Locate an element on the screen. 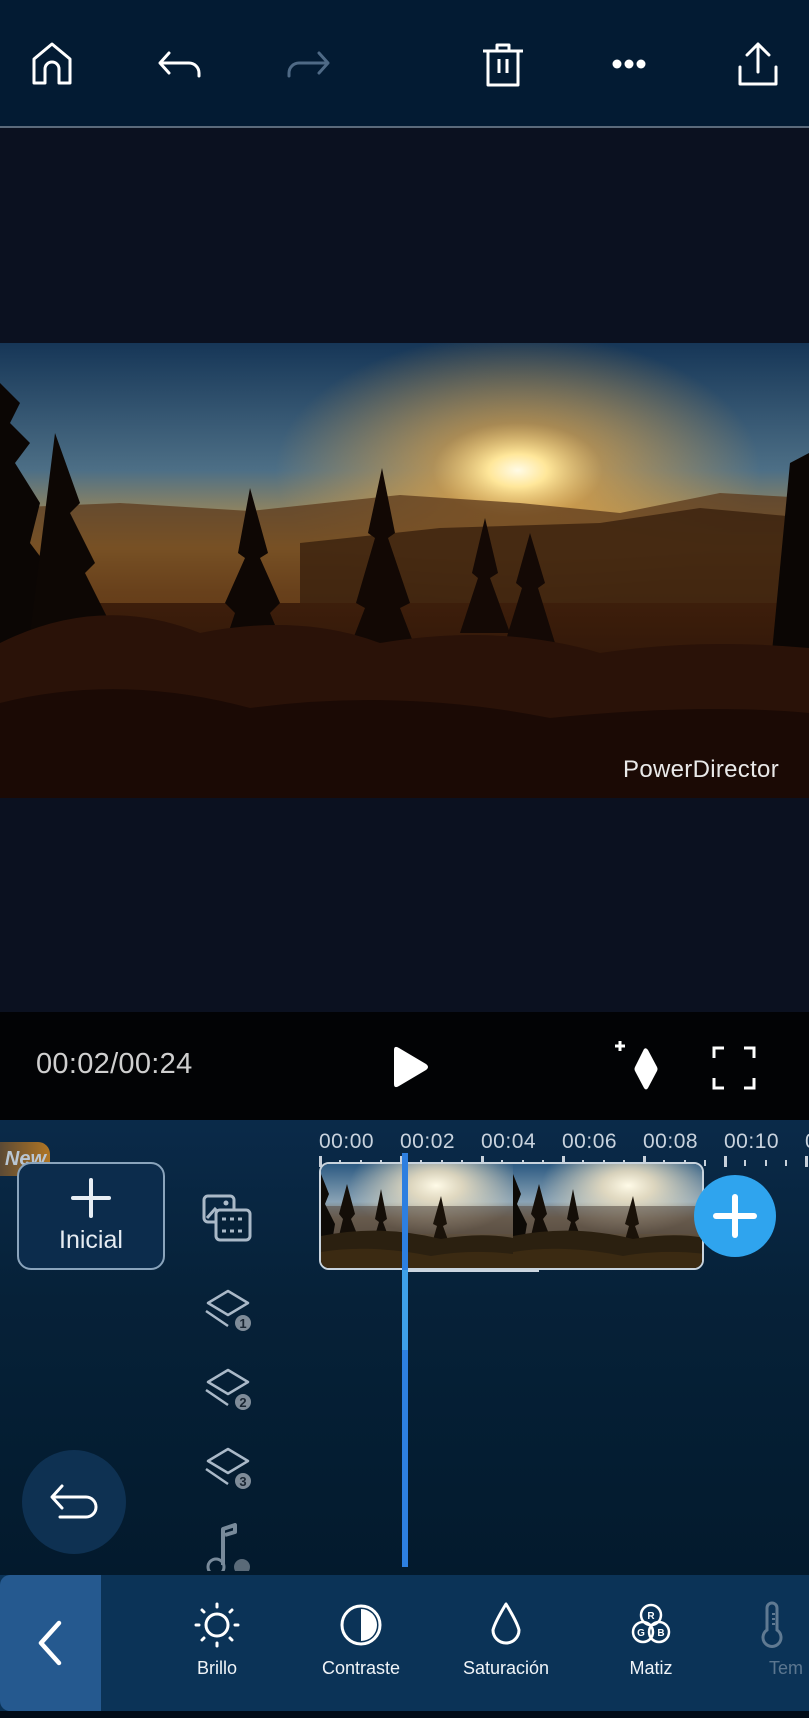 Image resolution: width=809 pixels, height=1718 pixels. play-icon is located at coordinates (411, 1067).